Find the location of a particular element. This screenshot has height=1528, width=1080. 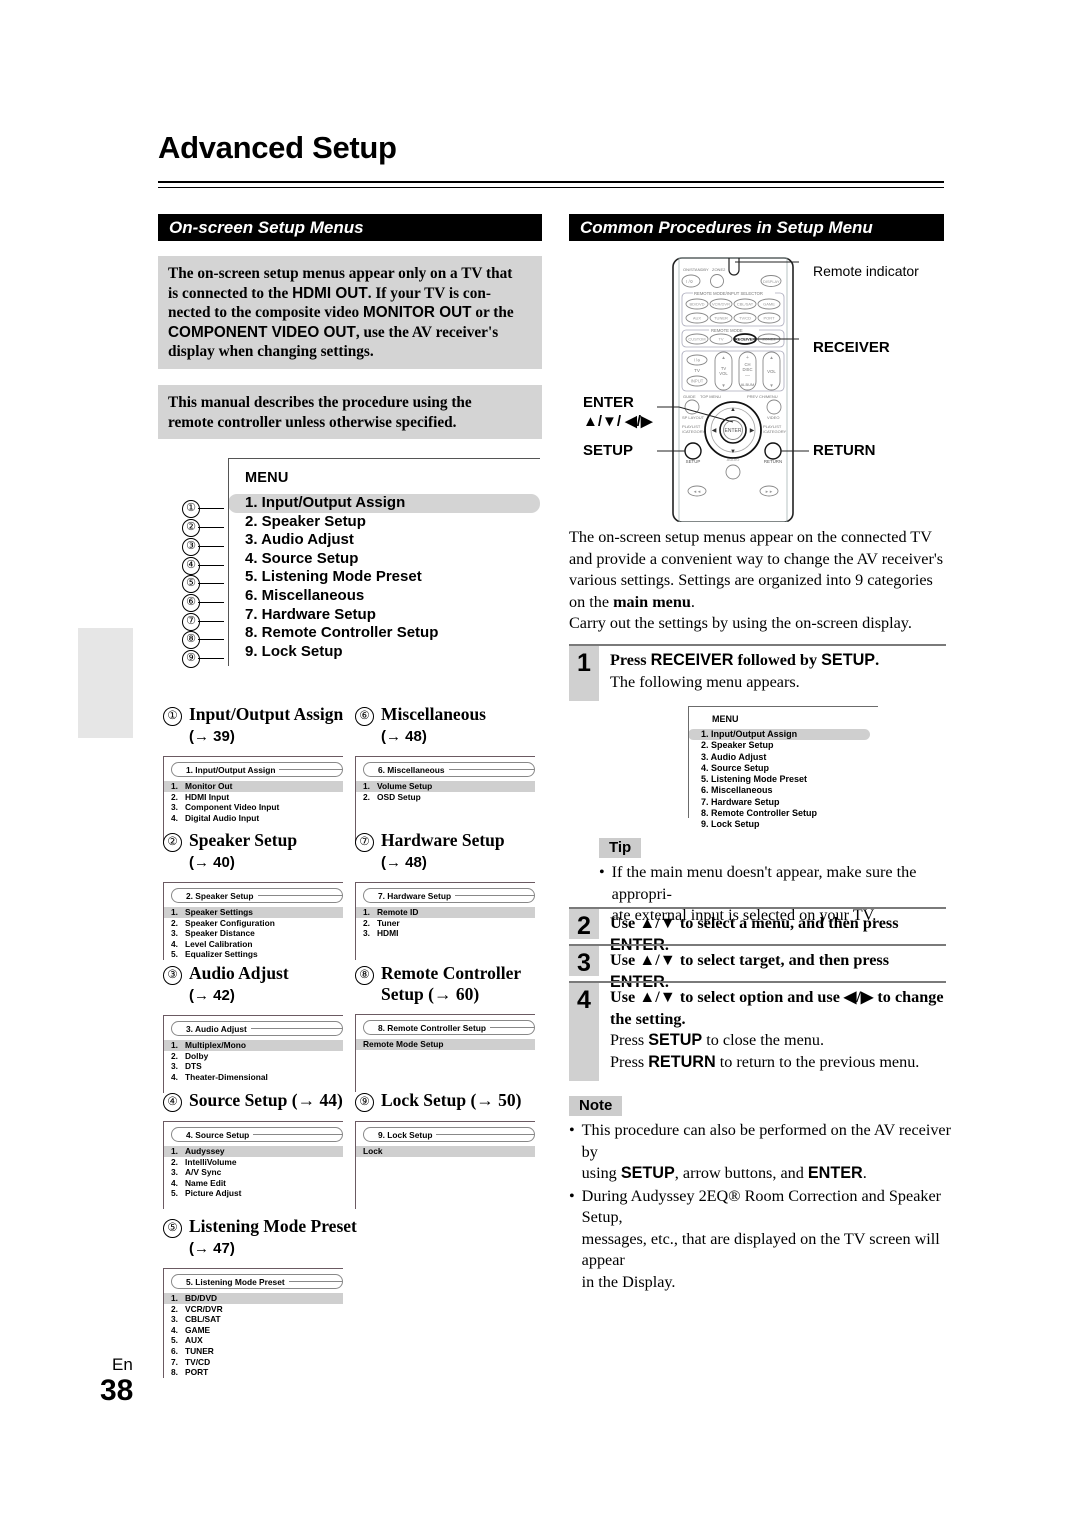

list-item: 3. A/V Sync is located at coordinates (253, 1172).